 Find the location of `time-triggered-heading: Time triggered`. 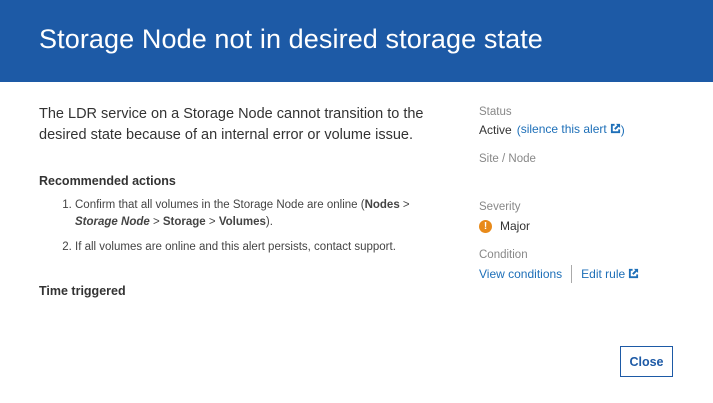

time-triggered-heading: Time triggered is located at coordinates (82, 291).